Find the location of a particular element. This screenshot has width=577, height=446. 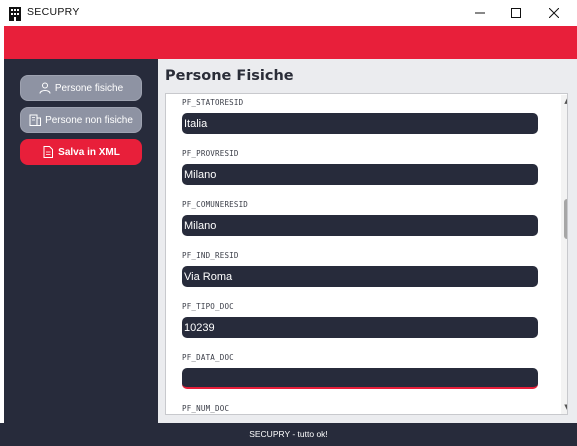

persone-fisiche-label: Persone fisiche is located at coordinates (89, 88).